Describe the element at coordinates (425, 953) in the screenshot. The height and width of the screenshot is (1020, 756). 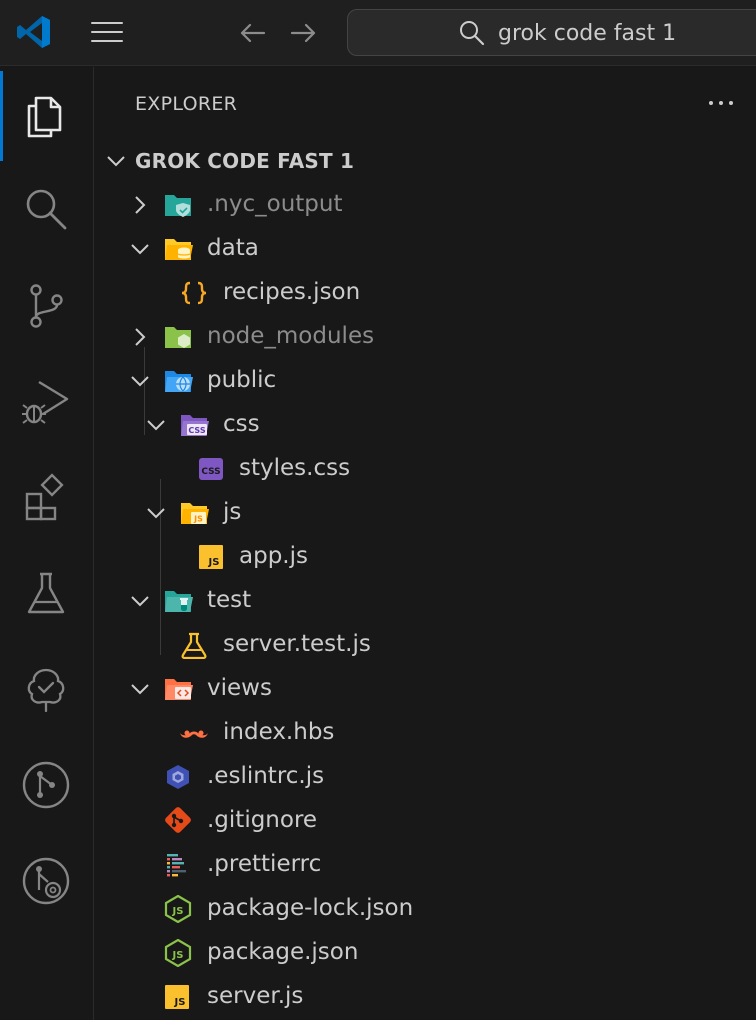
I see `tree-file-package-json: JS package.json` at that location.